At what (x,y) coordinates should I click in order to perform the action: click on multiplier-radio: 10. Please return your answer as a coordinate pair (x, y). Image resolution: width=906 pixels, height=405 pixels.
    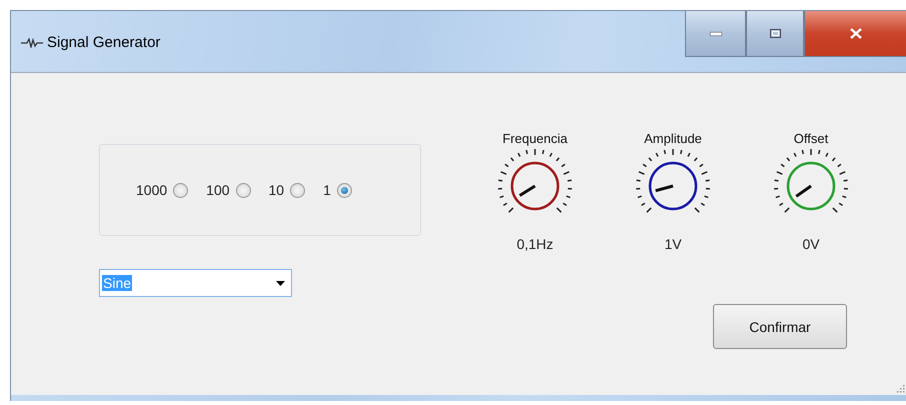
    Looking at the image, I should click on (287, 190).